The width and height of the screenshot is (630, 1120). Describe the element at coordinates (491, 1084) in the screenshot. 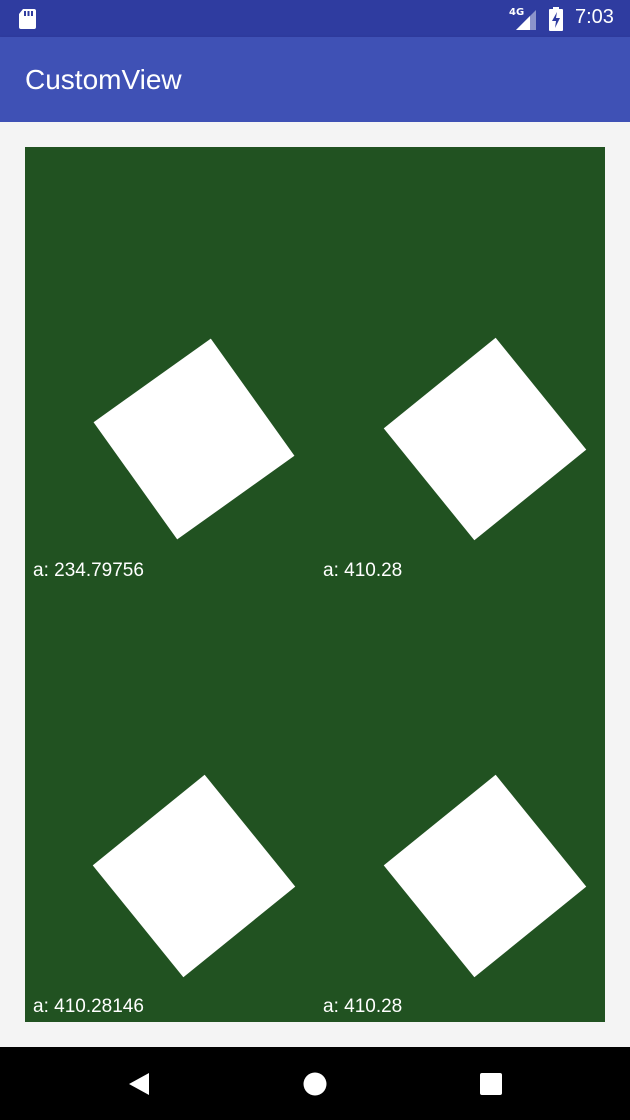

I see `recents-icon` at that location.